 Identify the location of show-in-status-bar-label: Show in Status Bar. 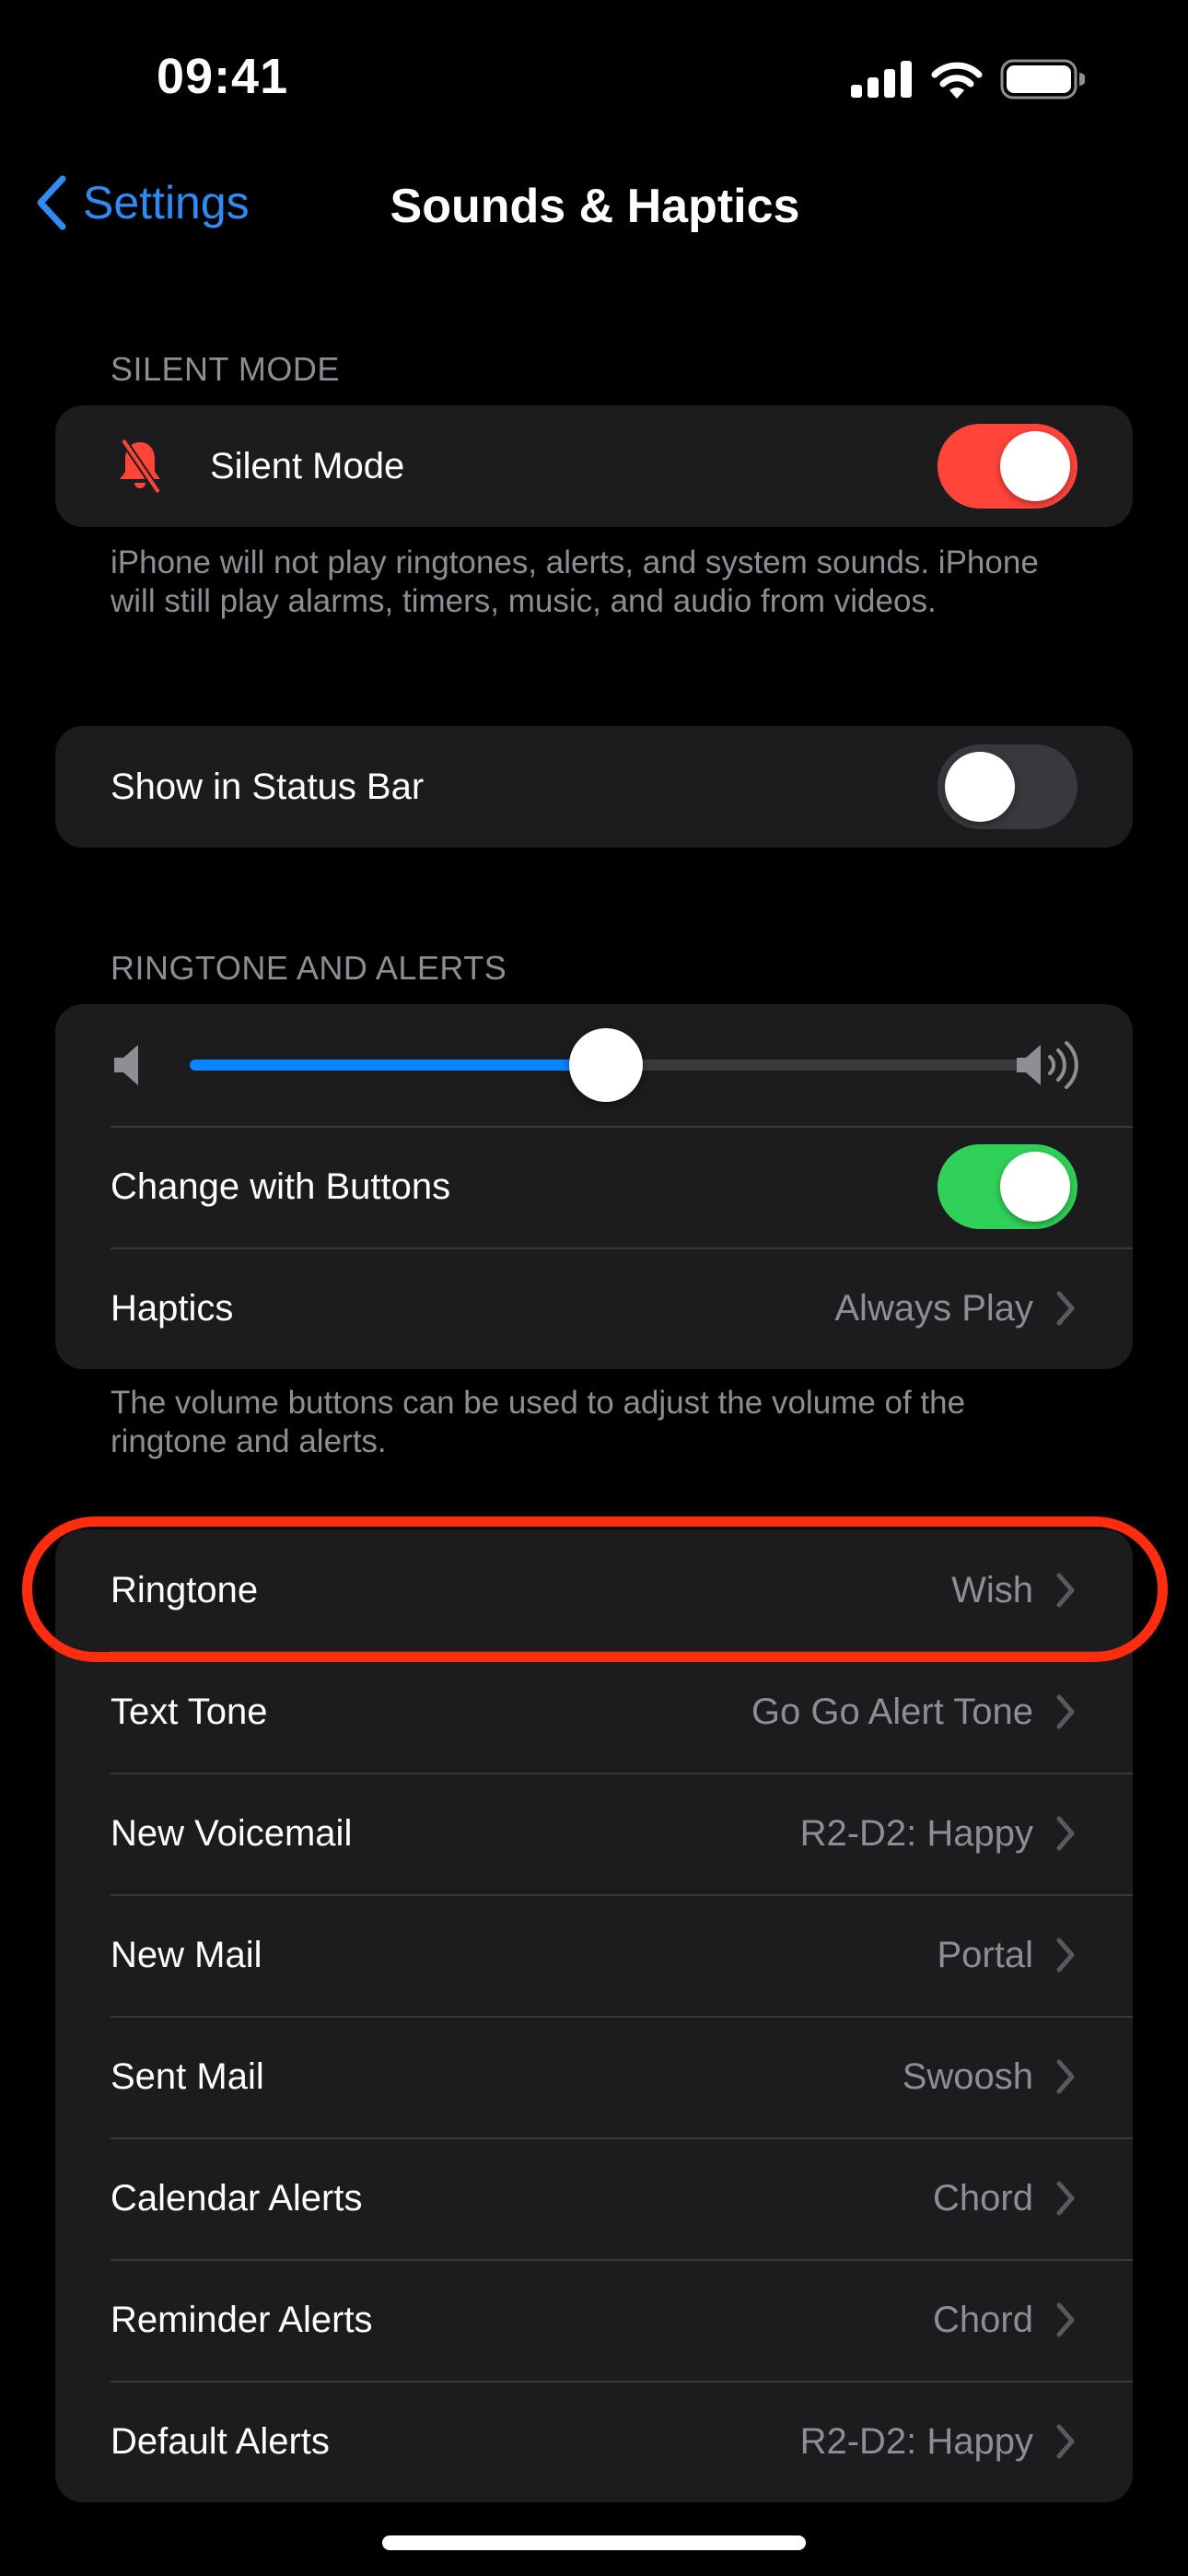
(268, 786).